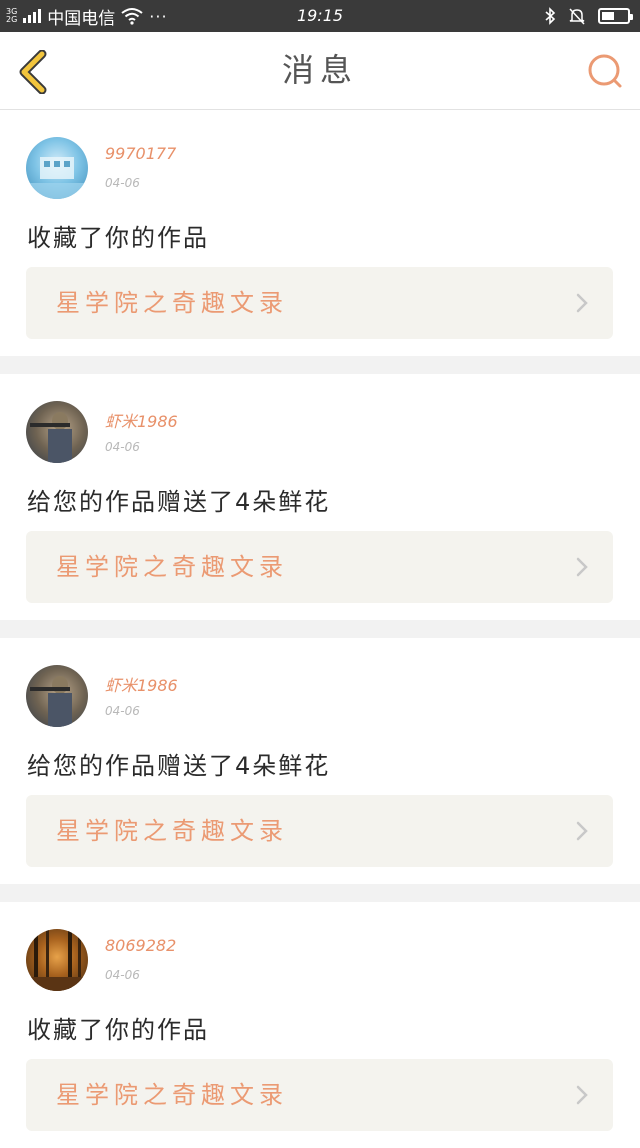 This screenshot has height=1148, width=640. I want to click on search-icon, so click(605, 71).